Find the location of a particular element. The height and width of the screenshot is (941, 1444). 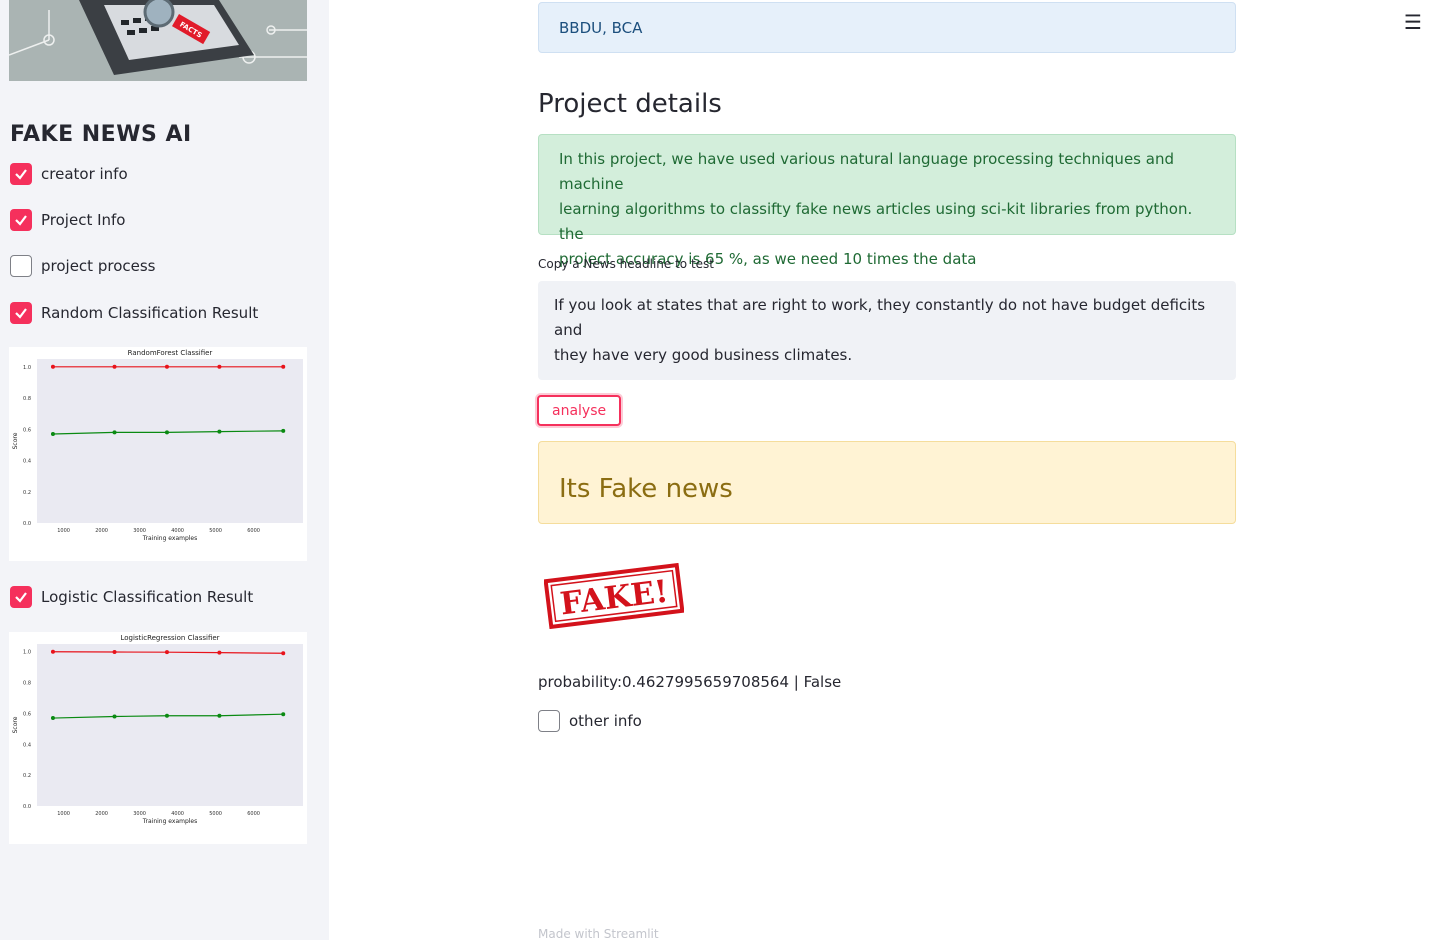

hero-image: FACTS is located at coordinates (158, 40).